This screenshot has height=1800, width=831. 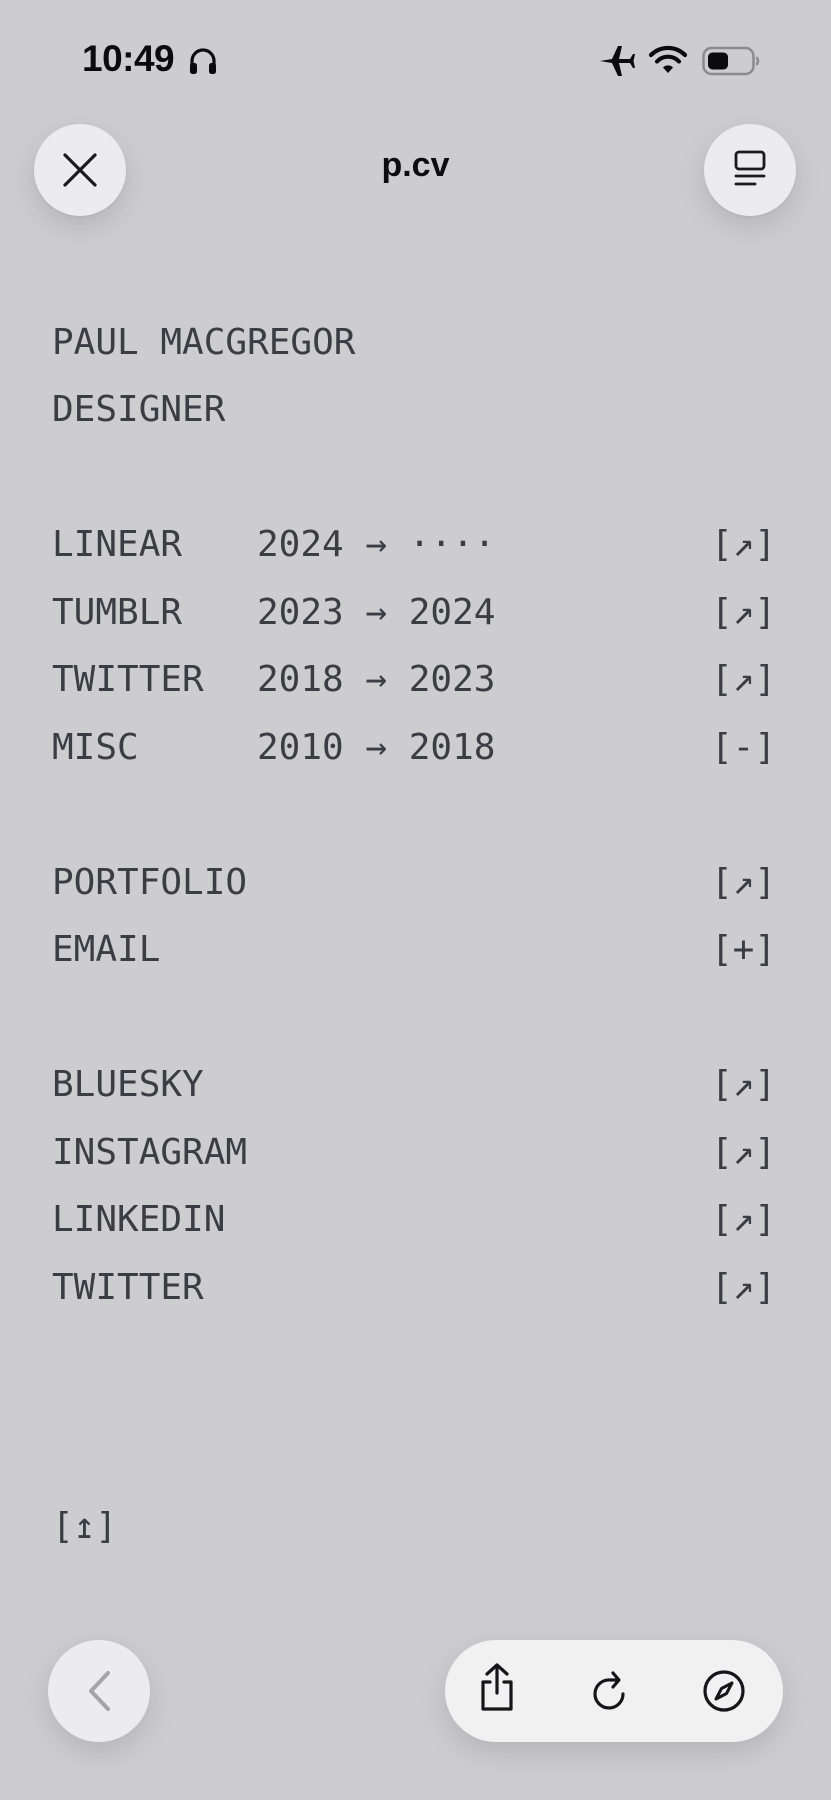 I want to click on link-label: TWITTER, so click(x=128, y=1287).